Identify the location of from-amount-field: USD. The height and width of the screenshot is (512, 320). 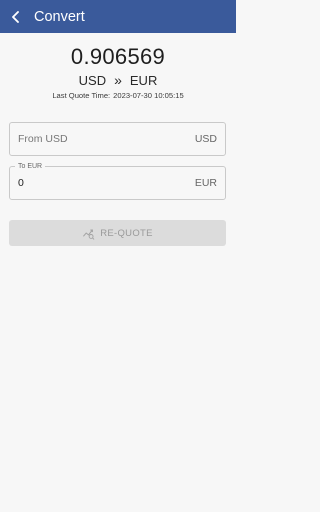
(117, 139).